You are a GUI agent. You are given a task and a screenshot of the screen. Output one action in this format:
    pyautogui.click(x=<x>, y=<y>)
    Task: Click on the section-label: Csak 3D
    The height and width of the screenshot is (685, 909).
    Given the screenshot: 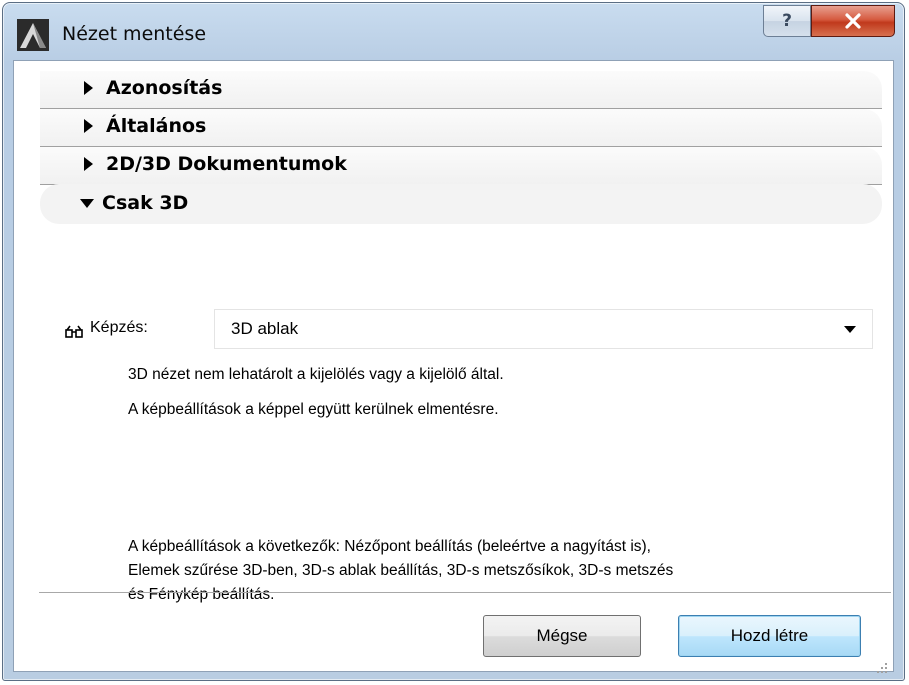 What is the action you would take?
    pyautogui.click(x=145, y=203)
    